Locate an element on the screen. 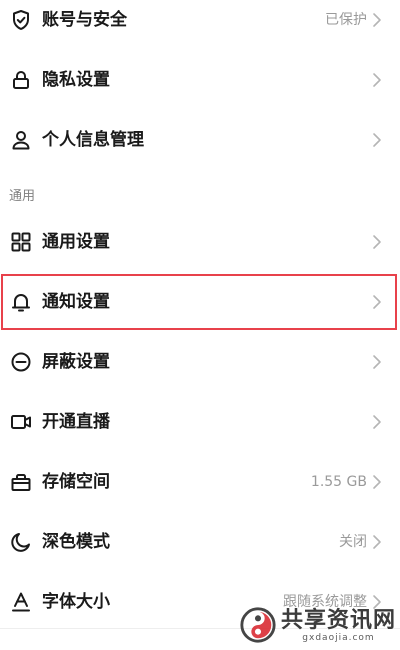  block-icon is located at coordinates (21, 362).